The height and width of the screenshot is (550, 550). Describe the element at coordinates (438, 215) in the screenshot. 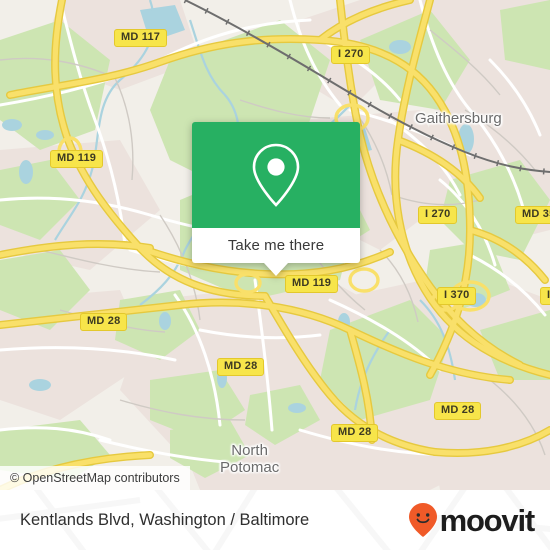

I see `road-shield-i-270-right: I 270` at that location.